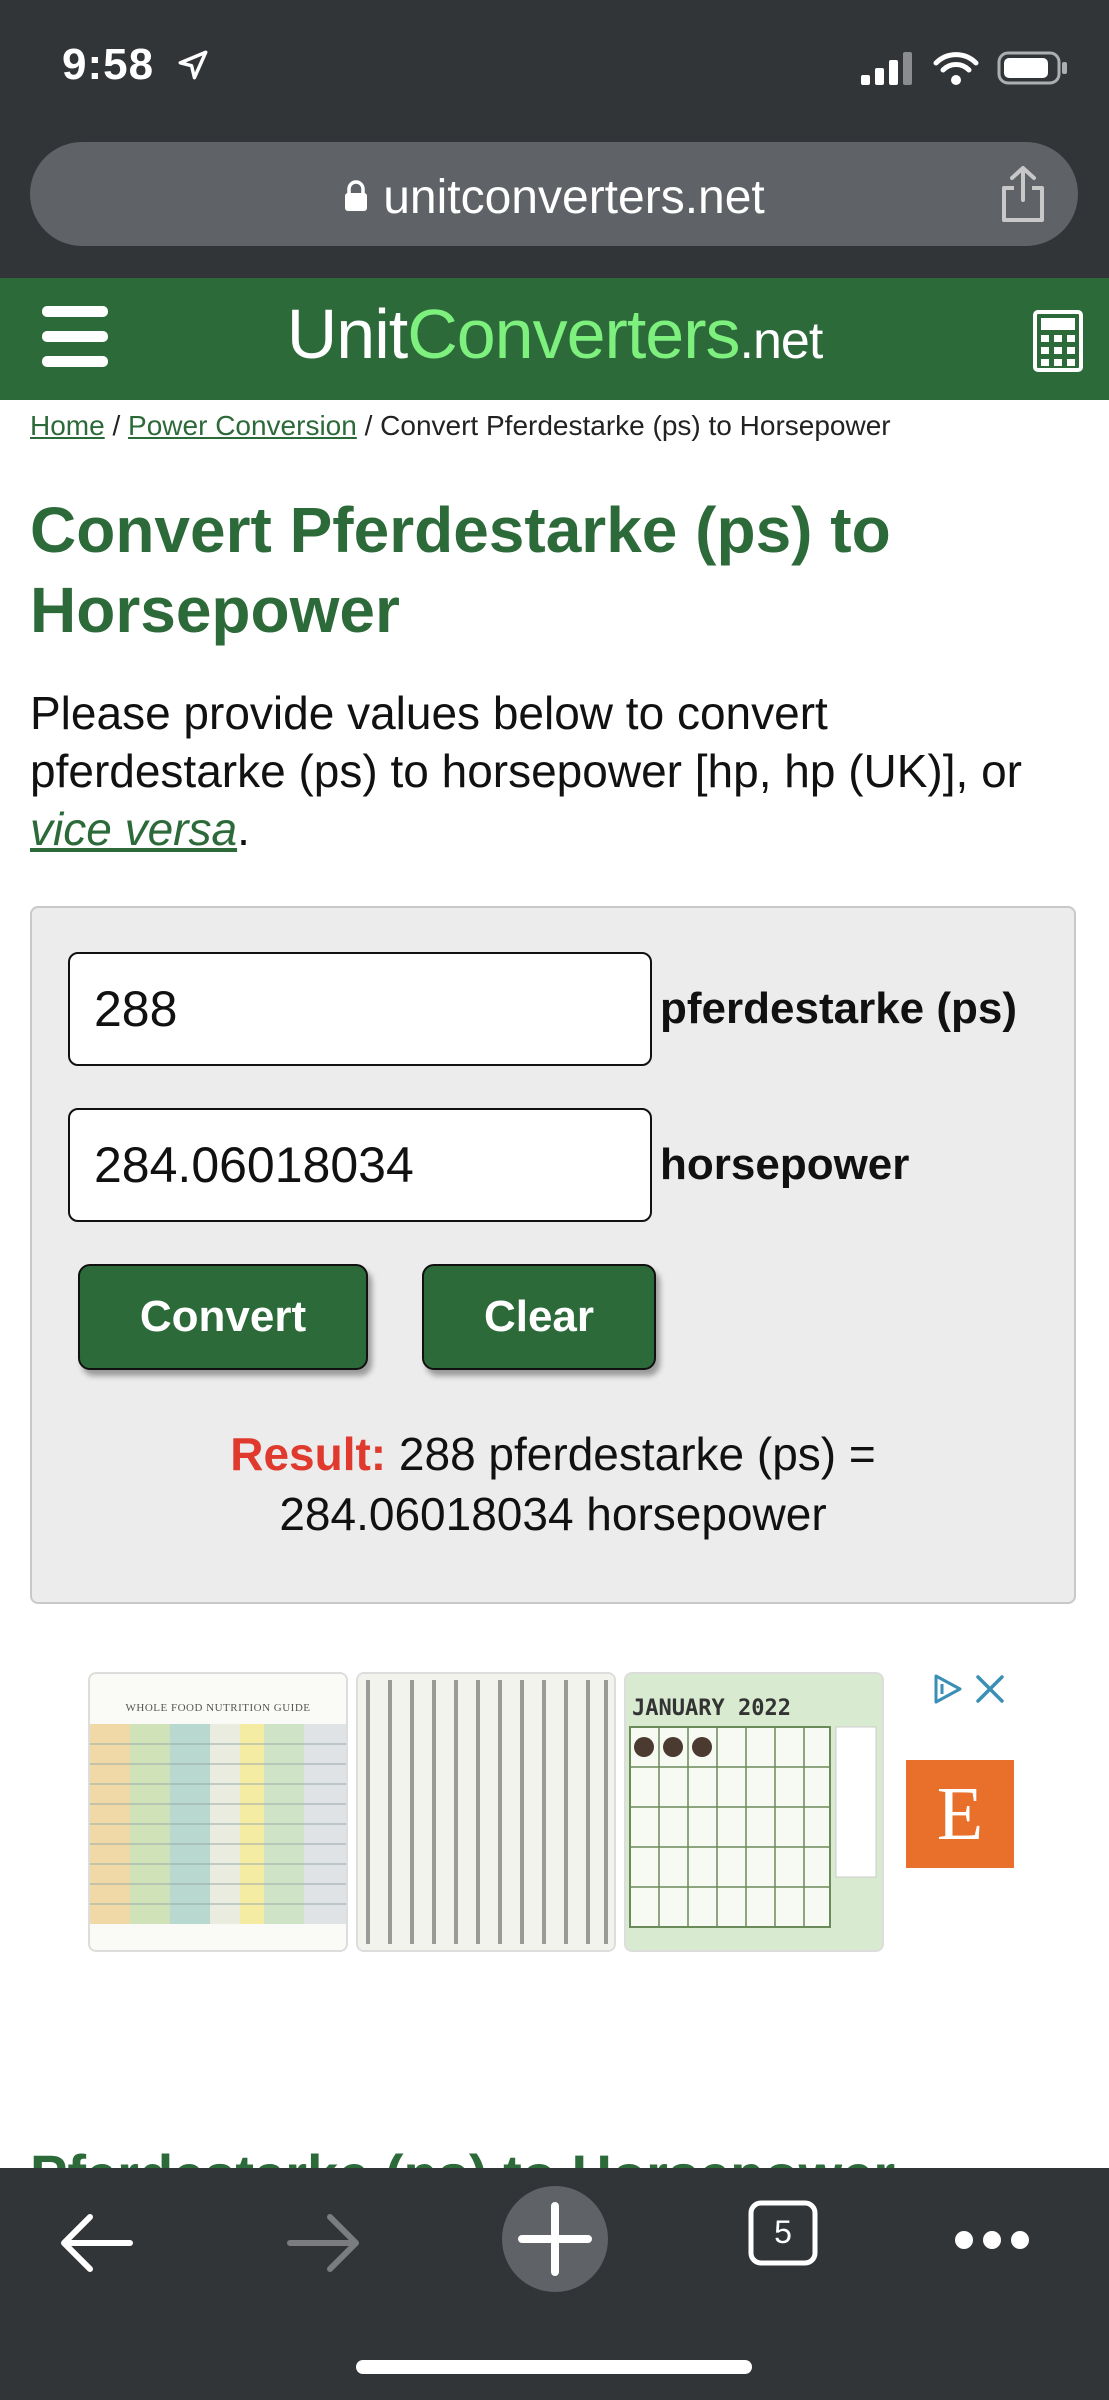  What do you see at coordinates (356, 196) in the screenshot?
I see `lock-icon` at bounding box center [356, 196].